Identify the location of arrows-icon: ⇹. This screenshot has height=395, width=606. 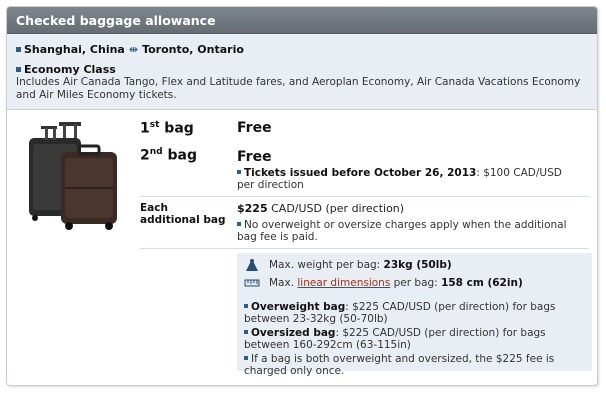
(133, 49).